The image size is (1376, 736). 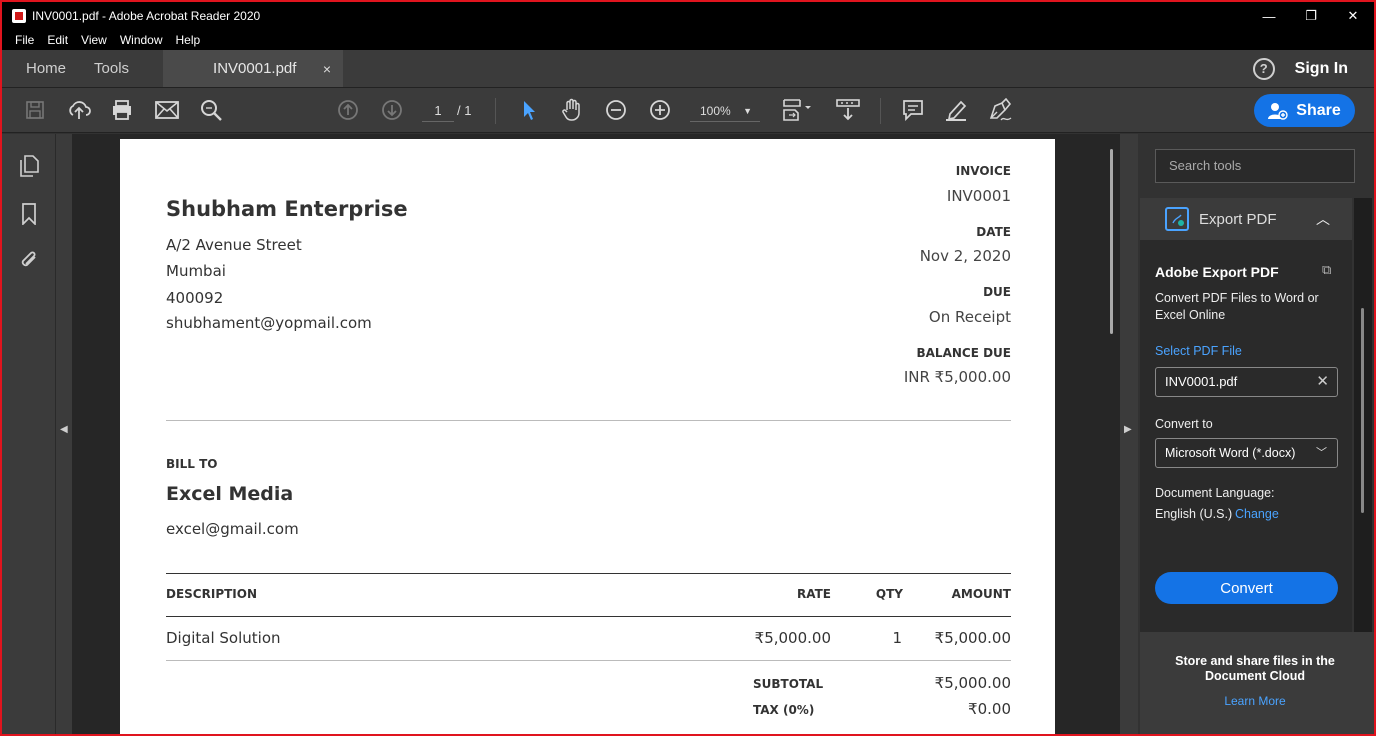 I want to click on minimize-button: —, so click(x=1269, y=16).